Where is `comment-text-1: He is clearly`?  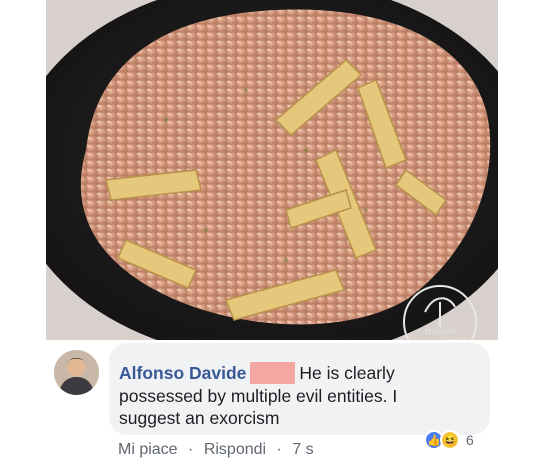
comment-text-1: He is clearly is located at coordinates (347, 373).